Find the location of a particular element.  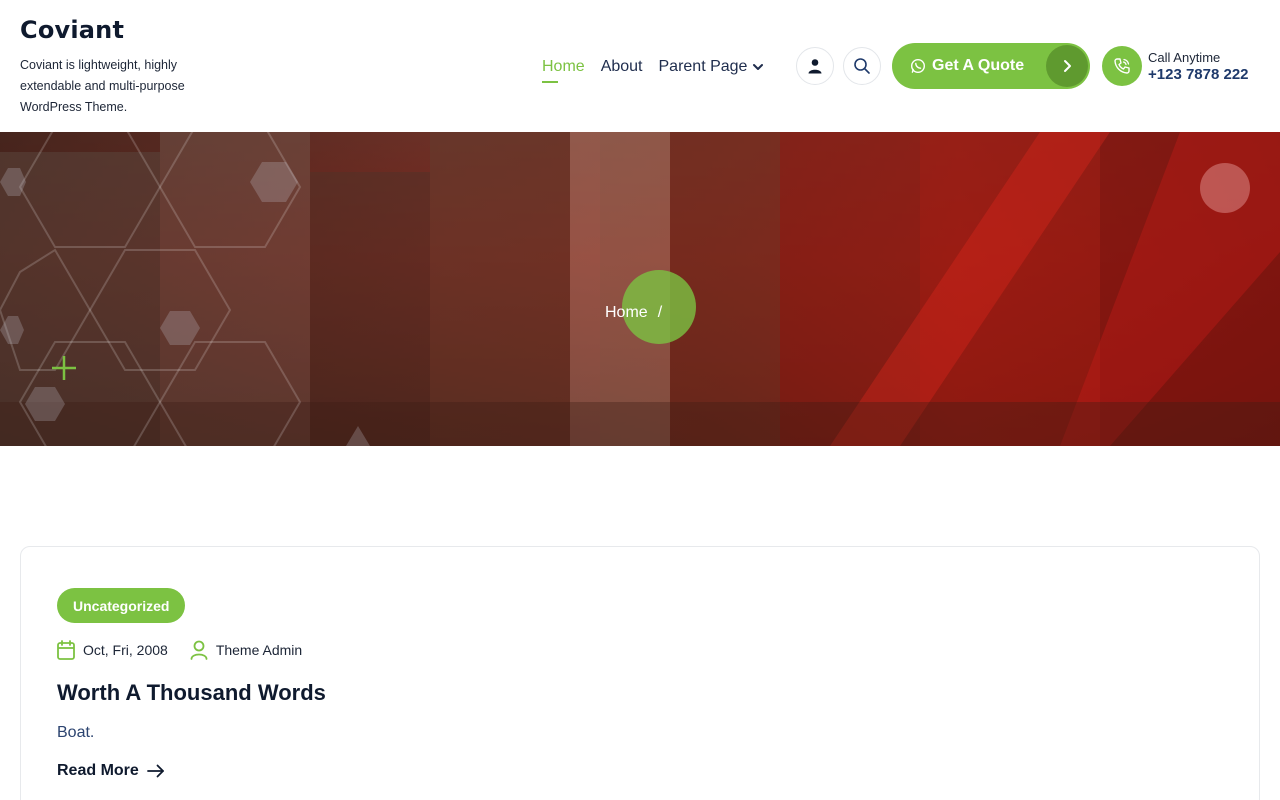

post-author-text: Theme Admin is located at coordinates (259, 650).